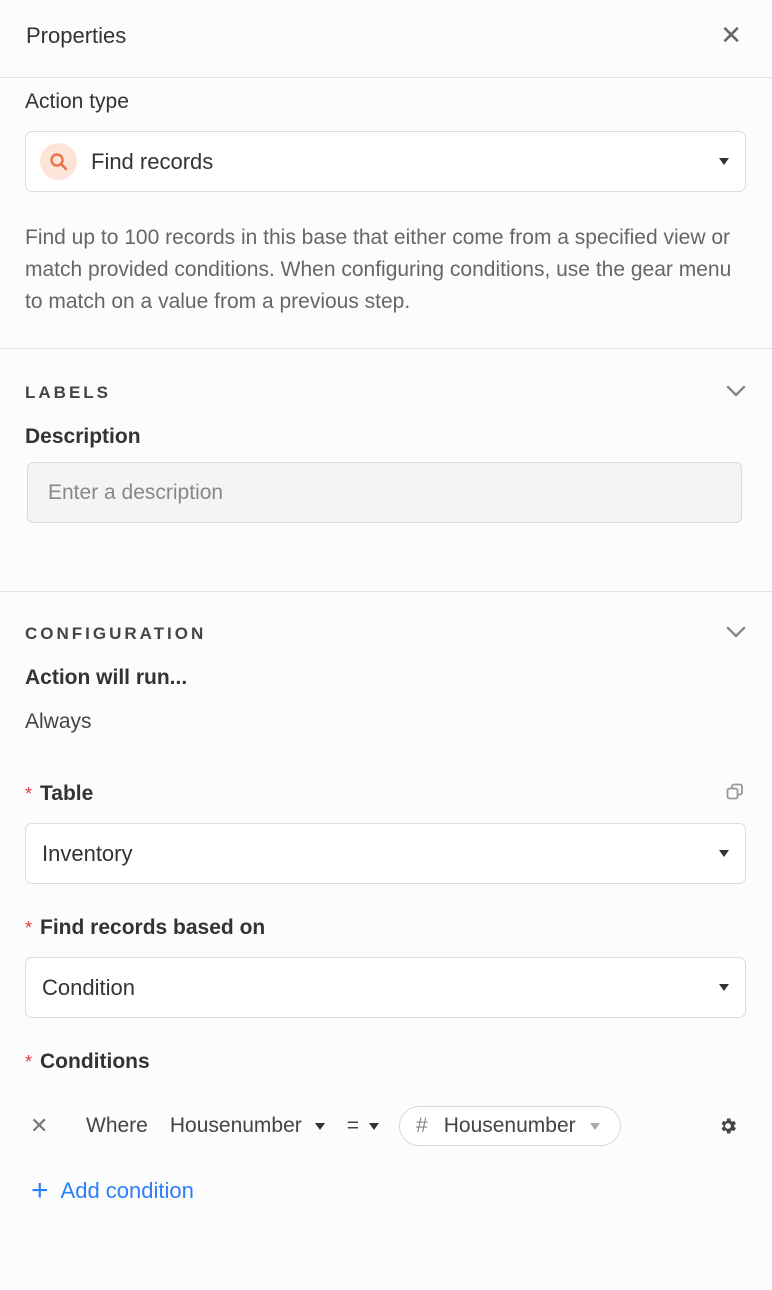  What do you see at coordinates (385, 928) in the screenshot?
I see `find-based-on-label: * Find records based on` at bounding box center [385, 928].